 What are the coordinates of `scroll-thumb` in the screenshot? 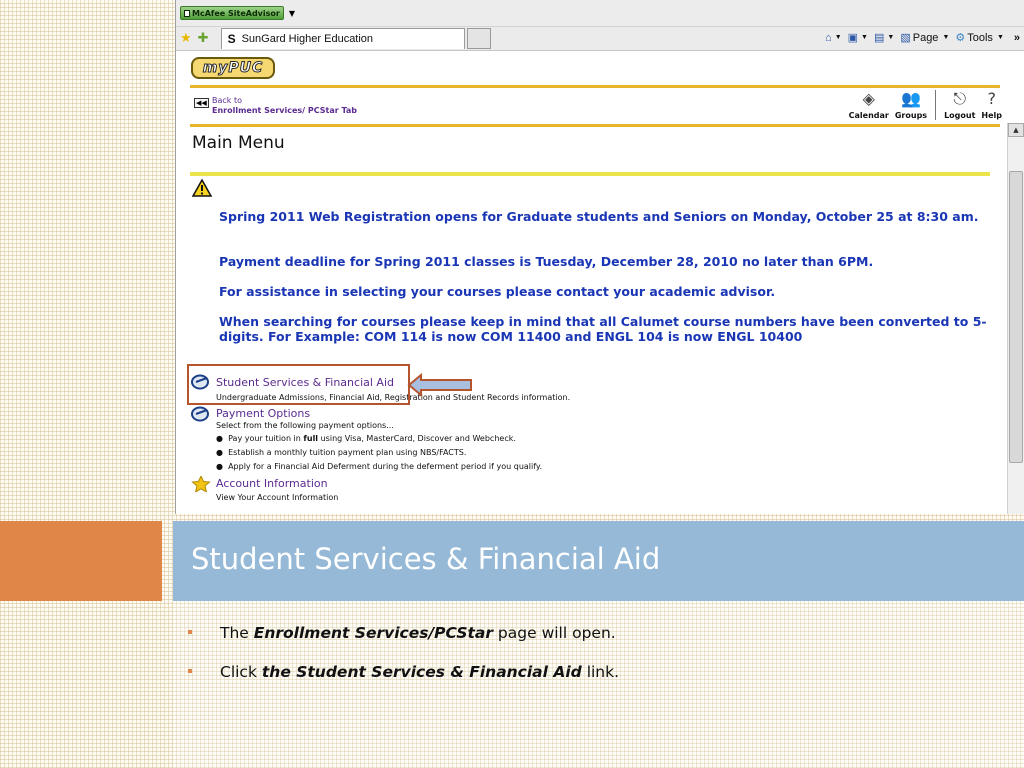 It's located at (1016, 317).